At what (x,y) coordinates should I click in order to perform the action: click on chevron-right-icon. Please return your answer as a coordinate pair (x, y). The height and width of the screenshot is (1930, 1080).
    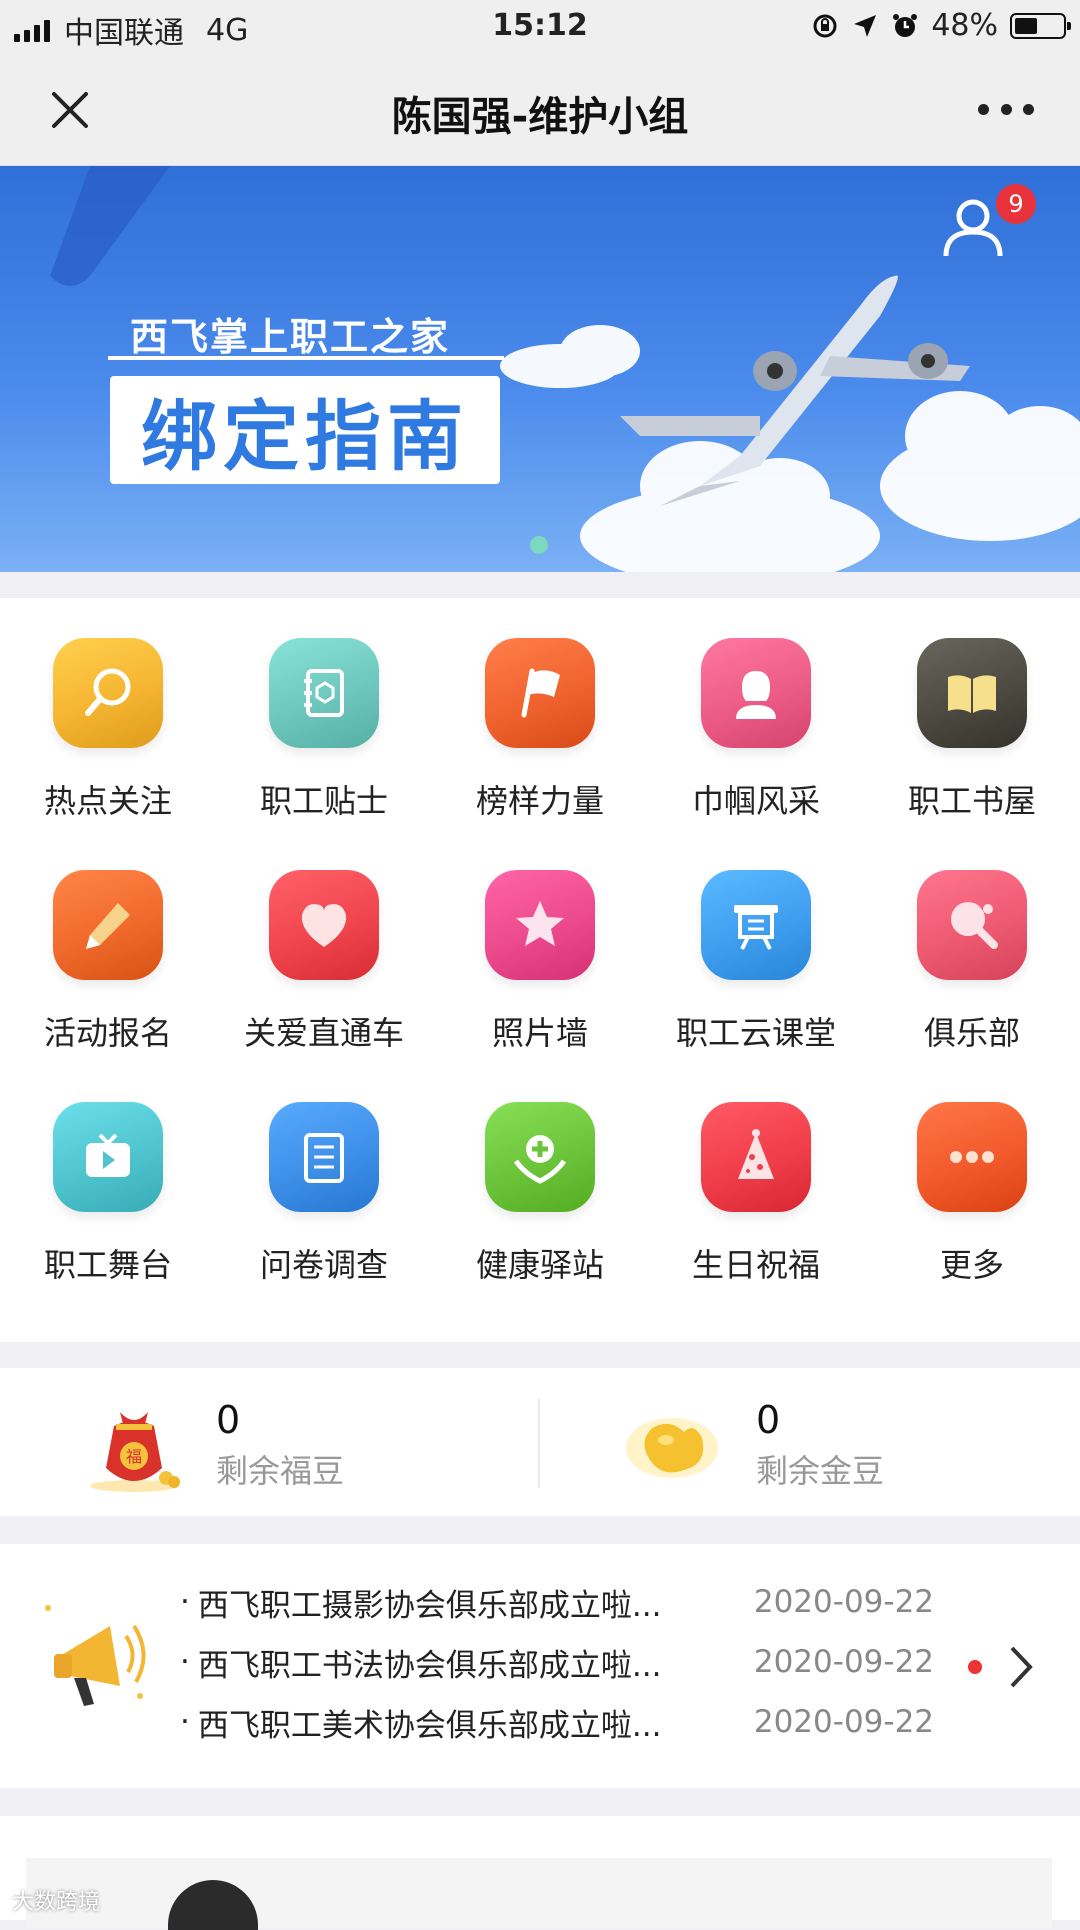
    Looking at the image, I should click on (1021, 1667).